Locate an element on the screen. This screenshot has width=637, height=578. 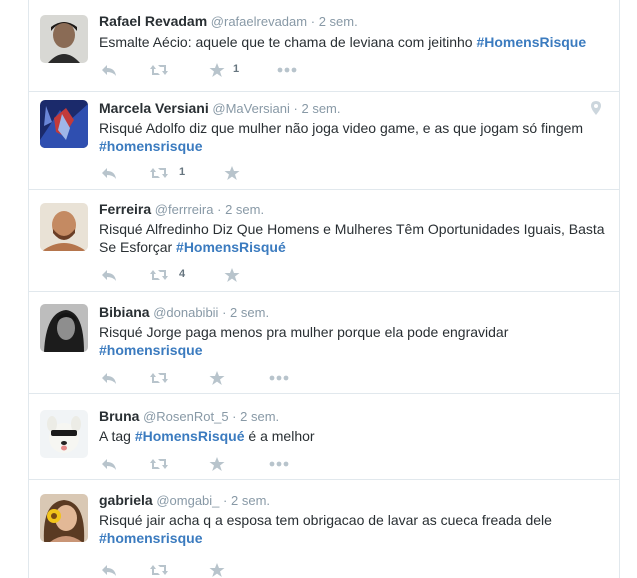
retweet-count: 1 is located at coordinates (182, 172).